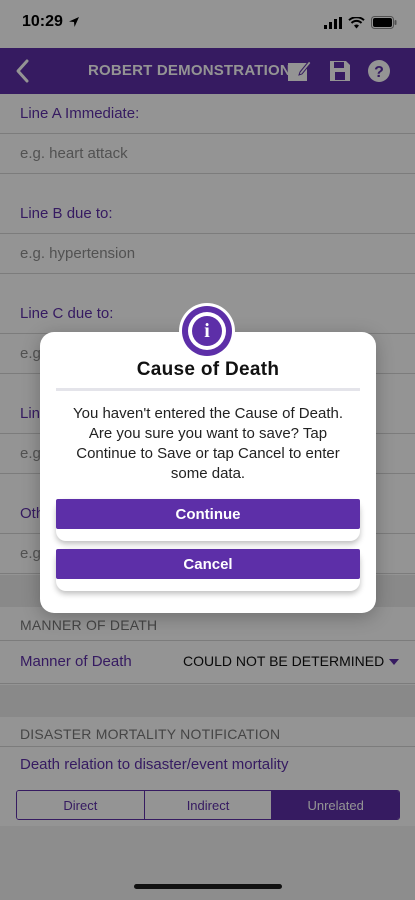  Describe the element at coordinates (208, 886) in the screenshot. I see `home-indicator` at that location.